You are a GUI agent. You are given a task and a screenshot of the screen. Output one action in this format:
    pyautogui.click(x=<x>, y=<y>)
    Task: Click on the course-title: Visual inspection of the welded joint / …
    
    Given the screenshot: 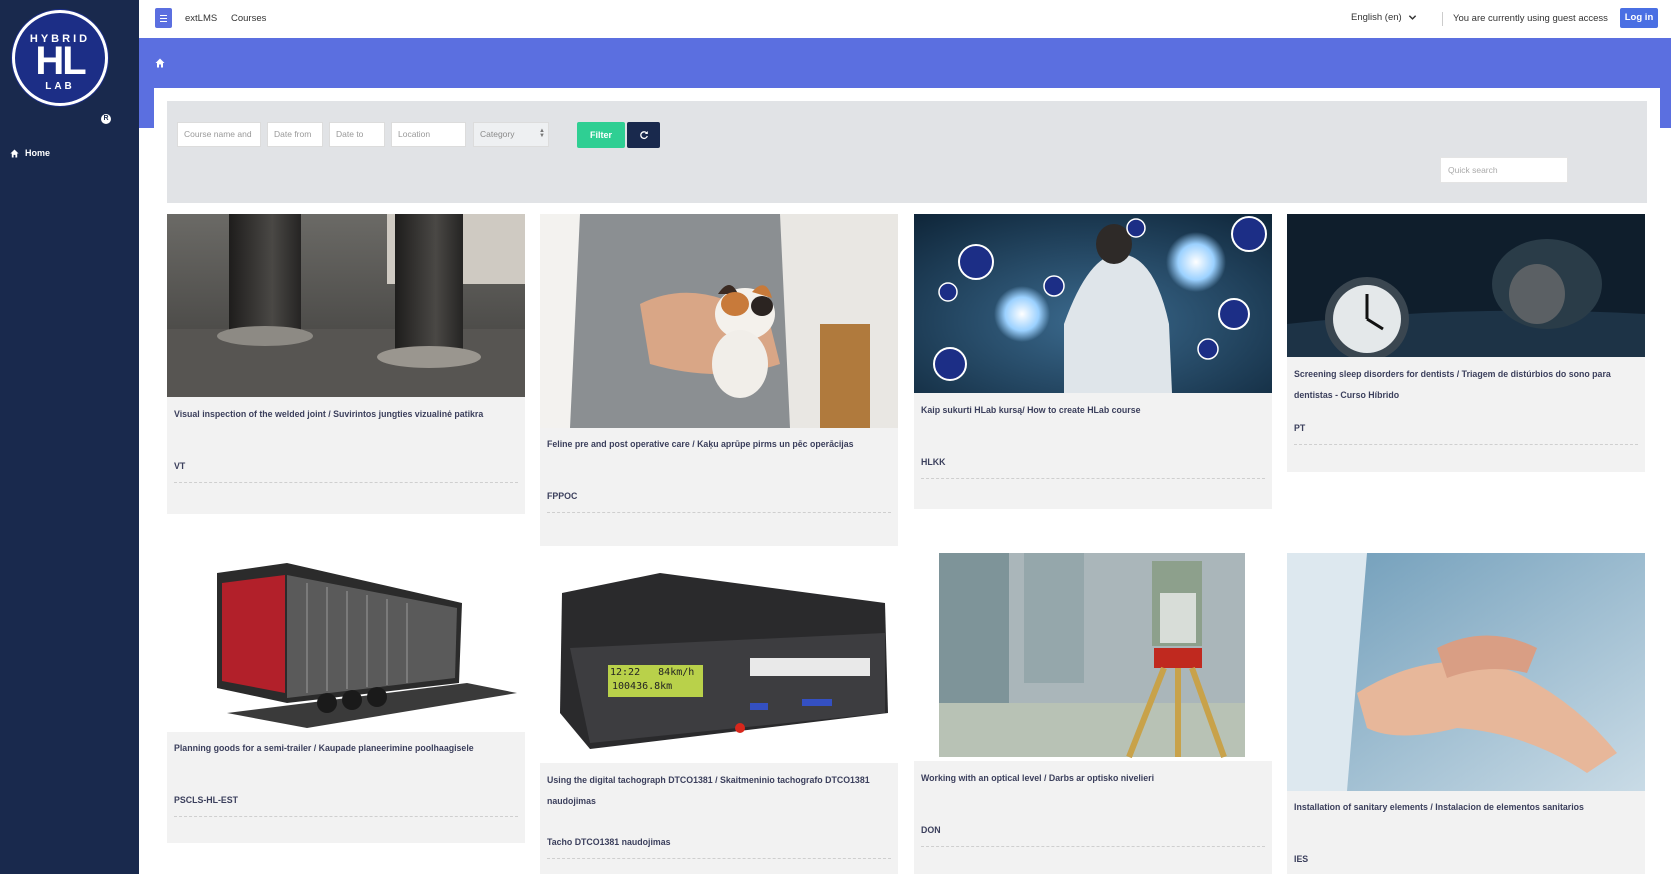 What is the action you would take?
    pyautogui.click(x=346, y=414)
    